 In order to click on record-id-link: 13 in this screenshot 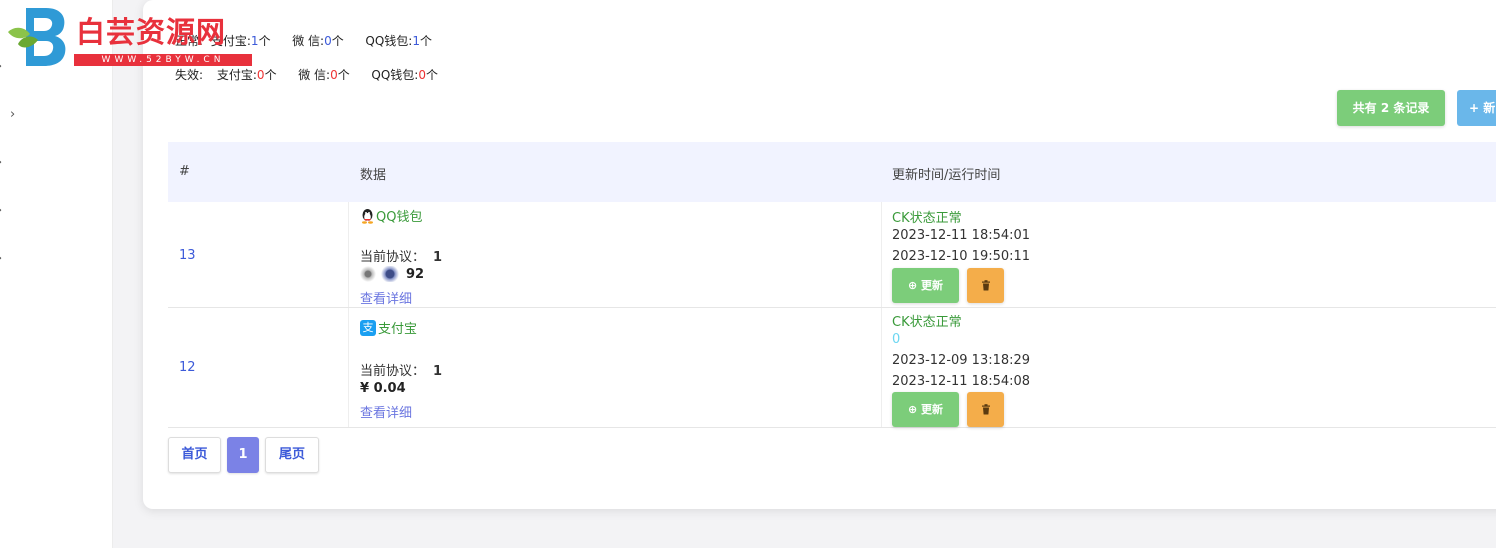, I will do `click(187, 255)`.